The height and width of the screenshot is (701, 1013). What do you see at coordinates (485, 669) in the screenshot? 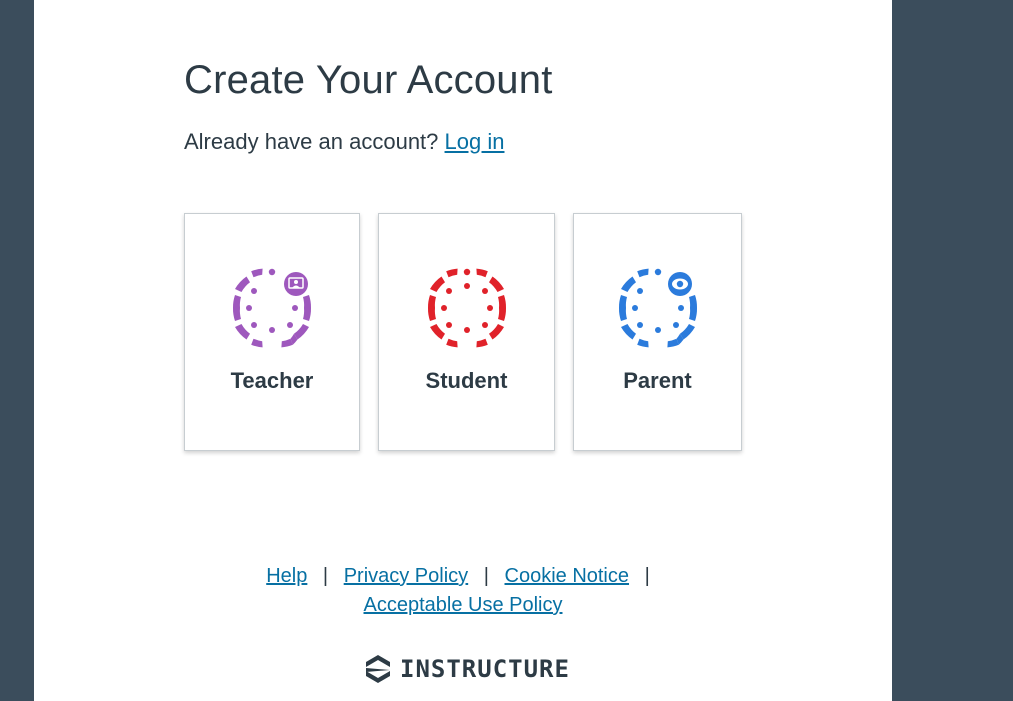
I see `brand-name: INSTRUCTURE` at bounding box center [485, 669].